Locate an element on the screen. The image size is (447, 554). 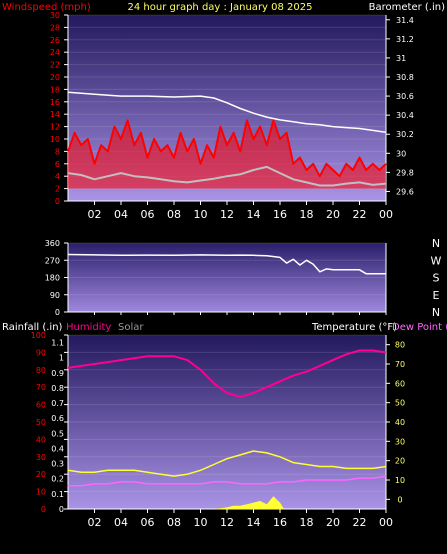
x-tick-label-top: 04 is located at coordinates (121, 214).